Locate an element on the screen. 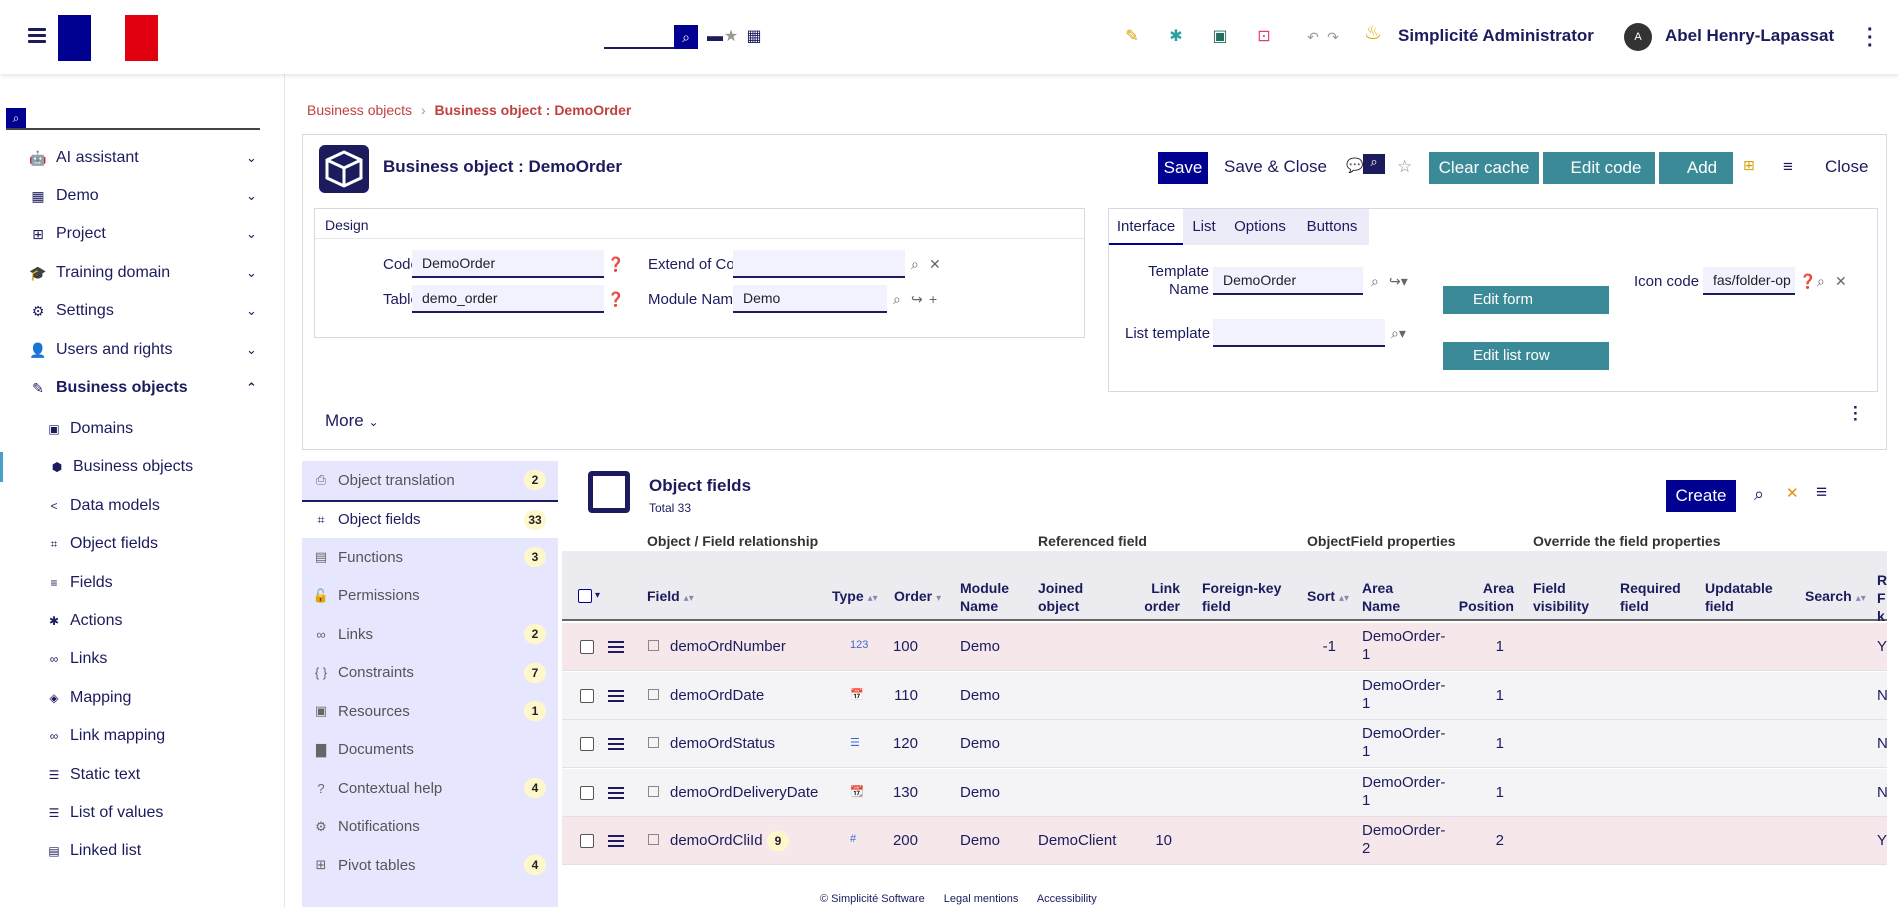 The width and height of the screenshot is (1899, 907). panel-item: ⌗ Object fields 33 is located at coordinates (430, 518).